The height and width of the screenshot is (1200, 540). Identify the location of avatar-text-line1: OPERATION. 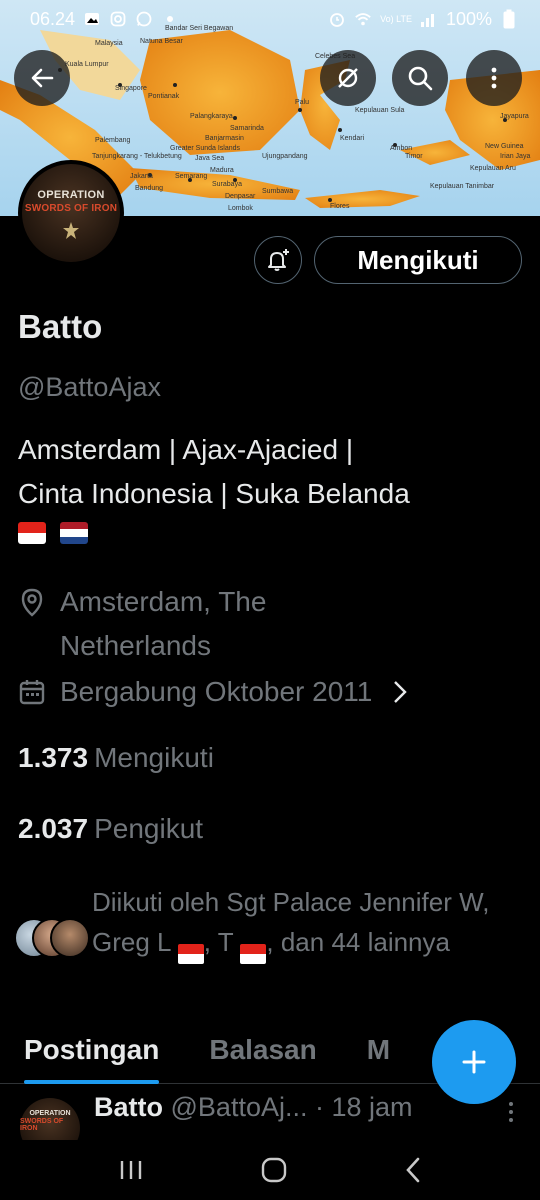
(71, 194).